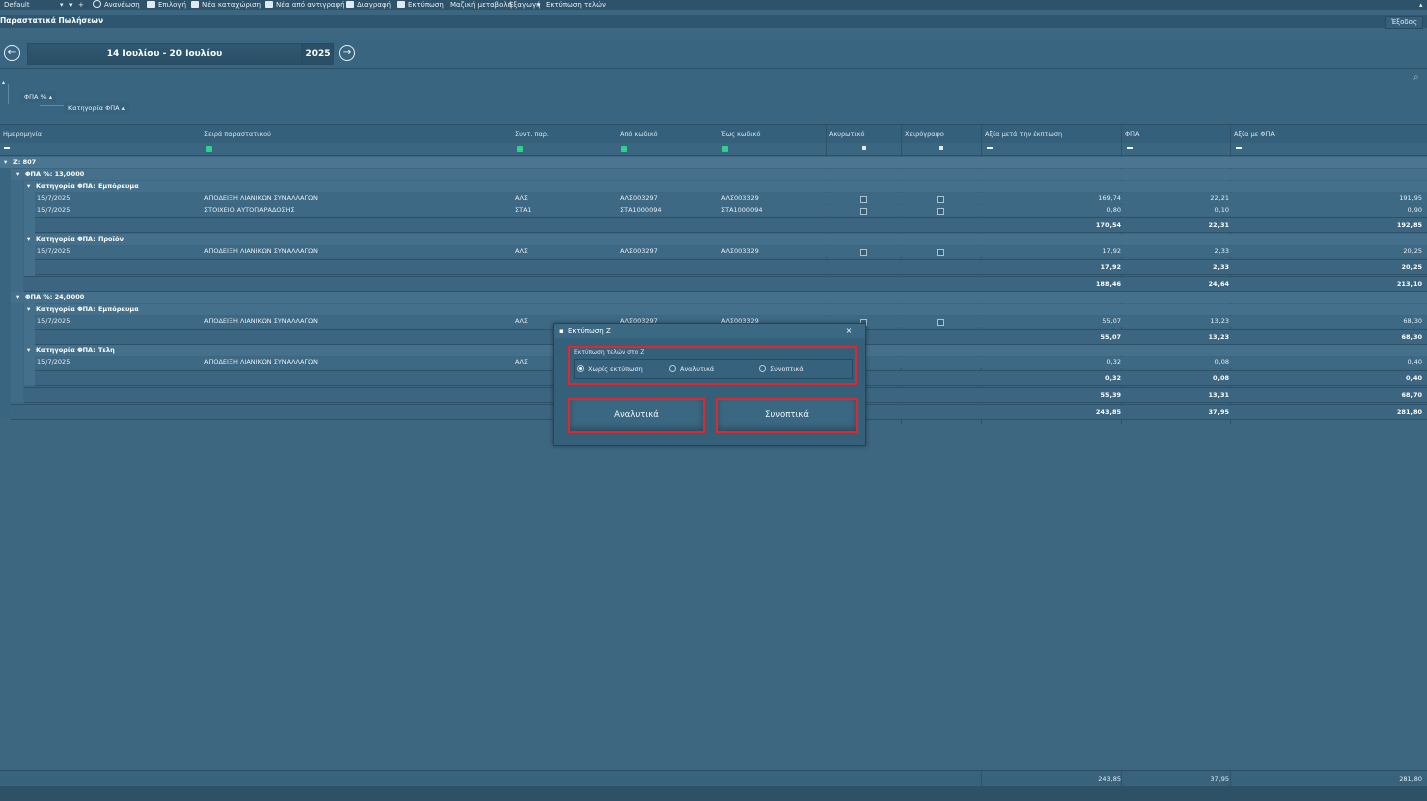 Image resolution: width=1427 pixels, height=801 pixels. Describe the element at coordinates (561, 331) in the screenshot. I see `printer-icon: ▪` at that location.